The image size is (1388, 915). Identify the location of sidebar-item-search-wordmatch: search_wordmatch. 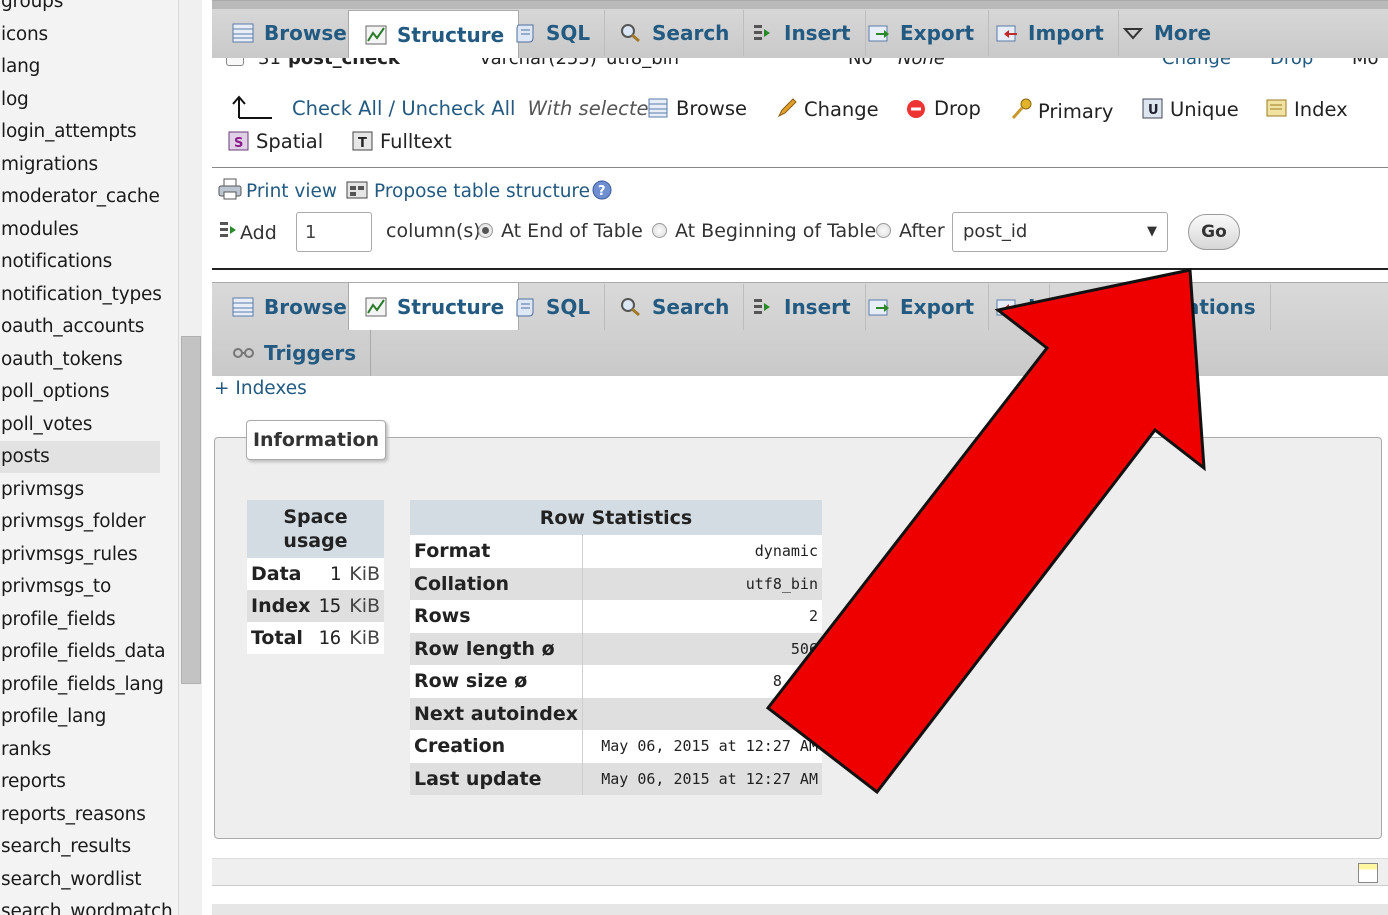
(86, 905).